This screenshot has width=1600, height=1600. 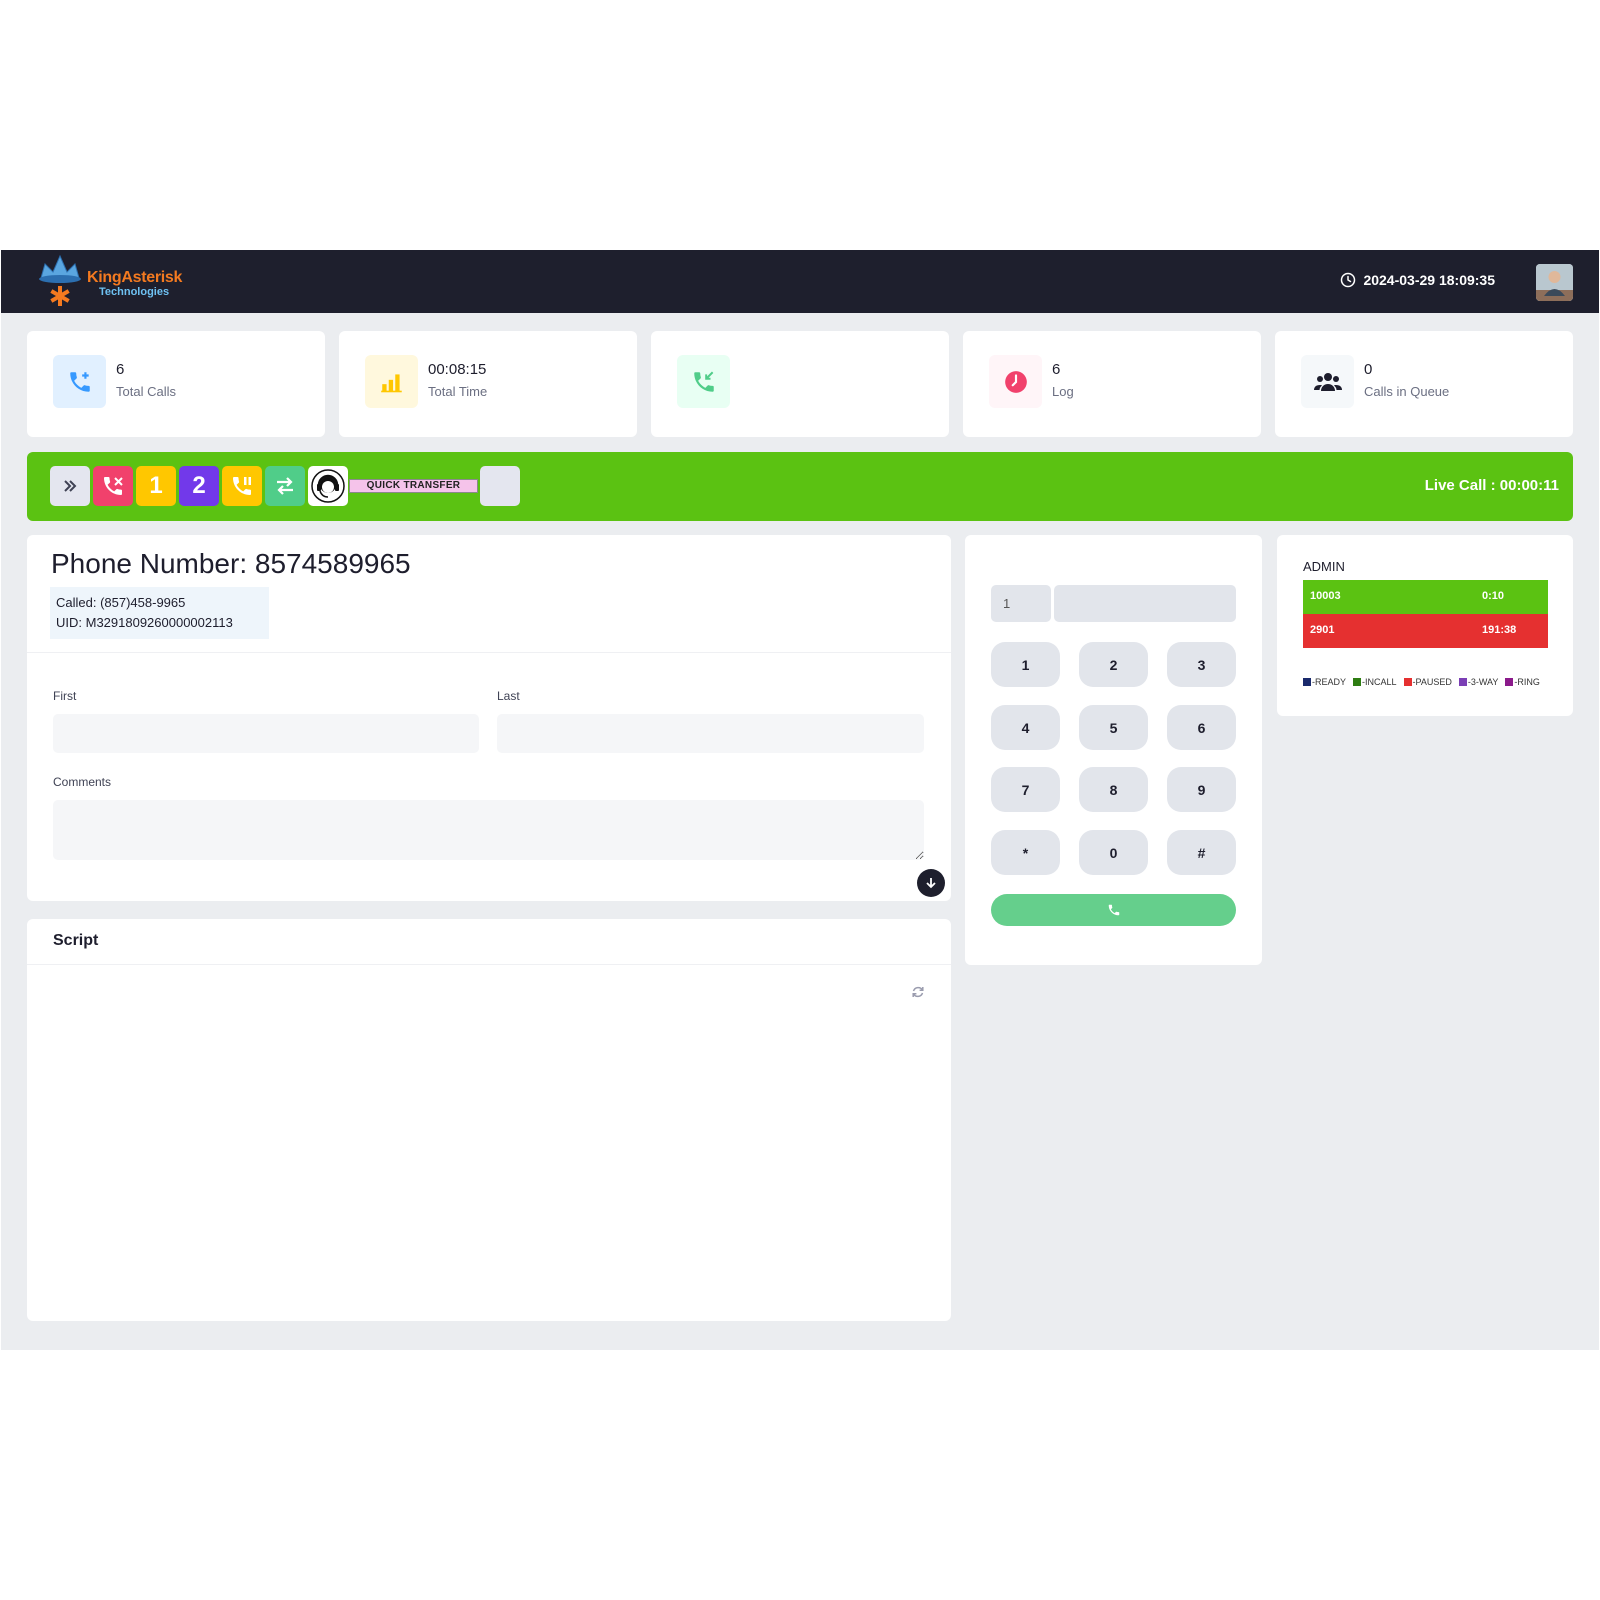 What do you see at coordinates (1375, 682) in the screenshot?
I see `legend-incall: -INCALL` at bounding box center [1375, 682].